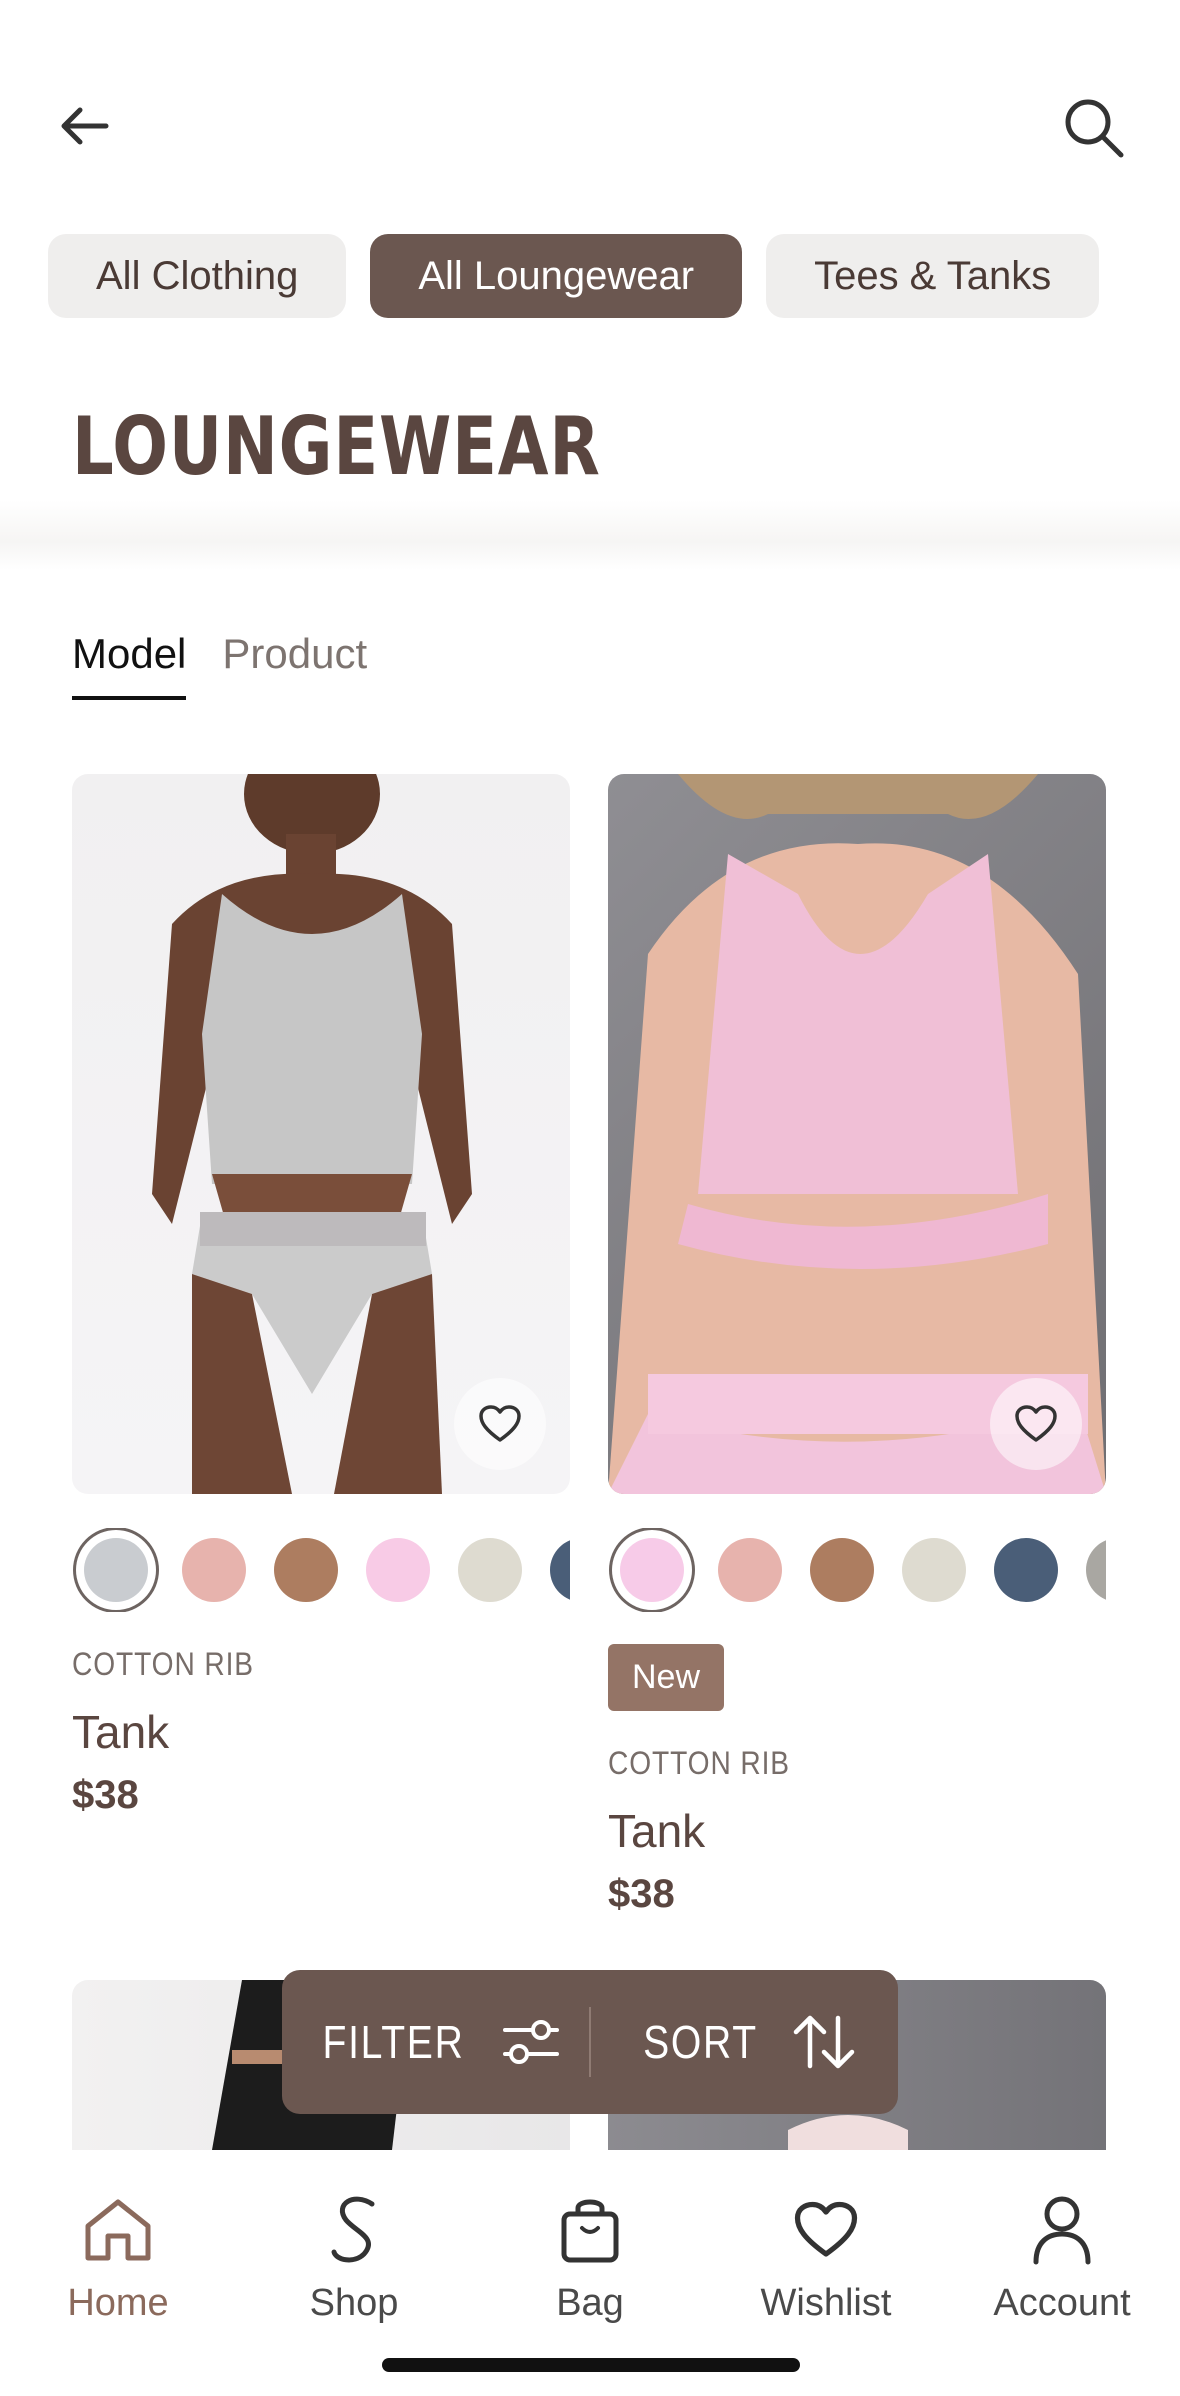 The width and height of the screenshot is (1180, 2396). I want to click on filter-button: FILTER, so click(435, 2042).